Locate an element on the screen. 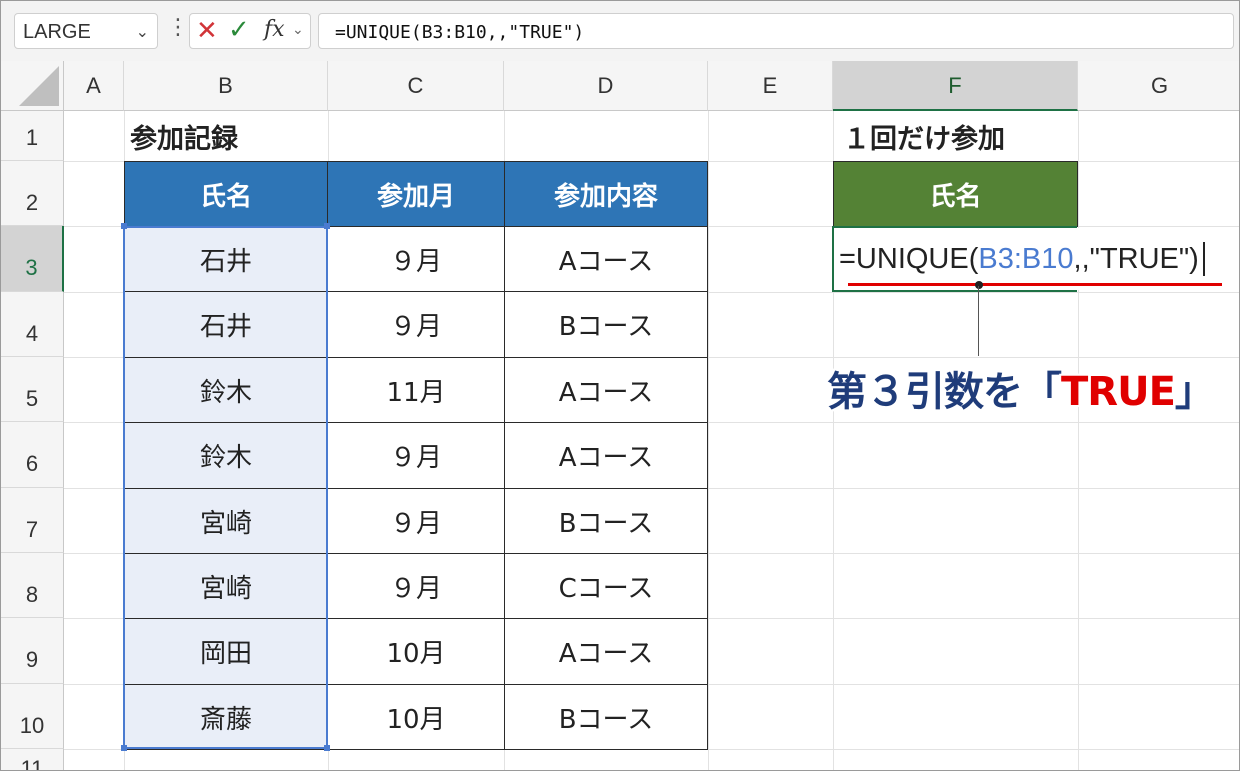  column-header-e: E is located at coordinates (770, 86).